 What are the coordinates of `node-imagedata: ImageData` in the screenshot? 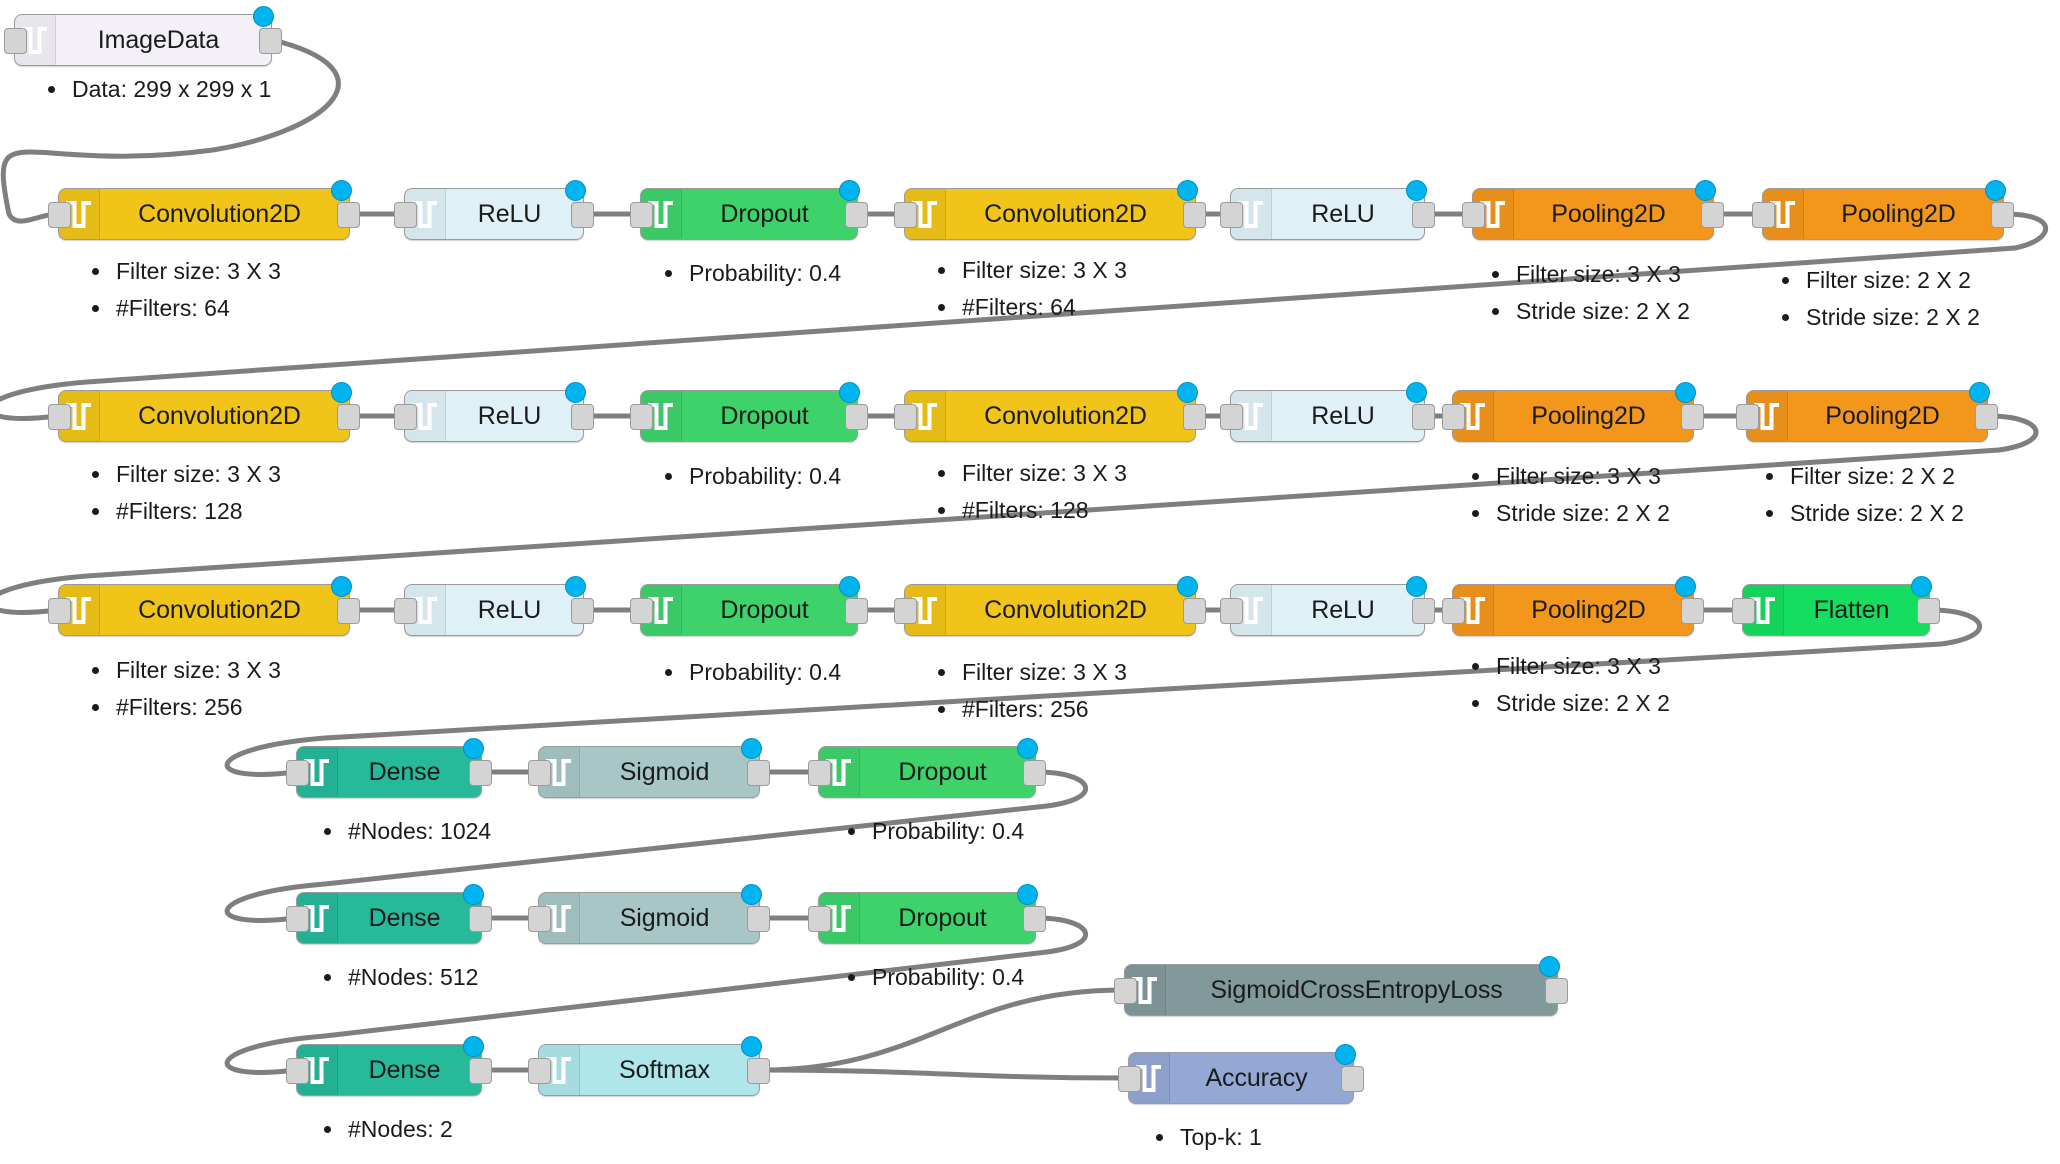 It's located at (143, 36).